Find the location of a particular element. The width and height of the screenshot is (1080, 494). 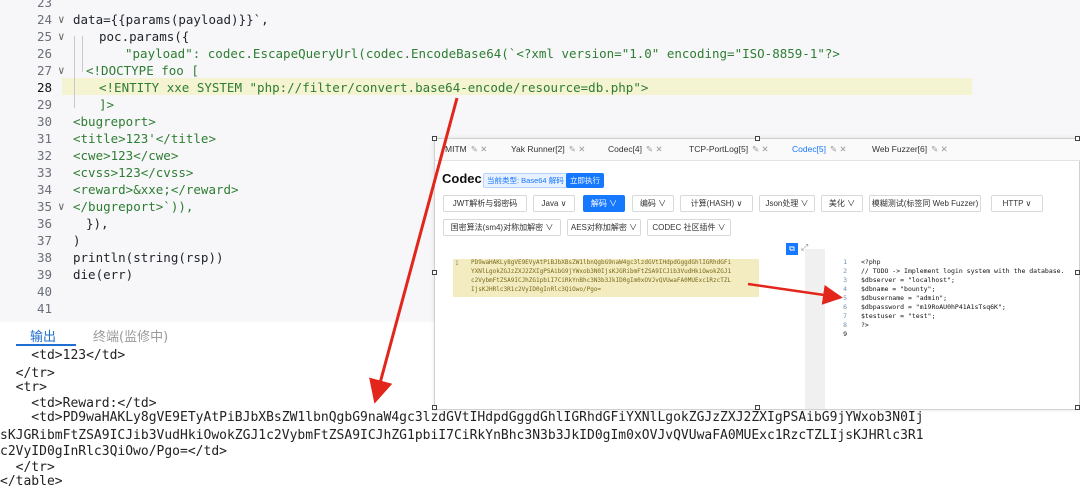

code-text: <bugreport> is located at coordinates (114, 121).